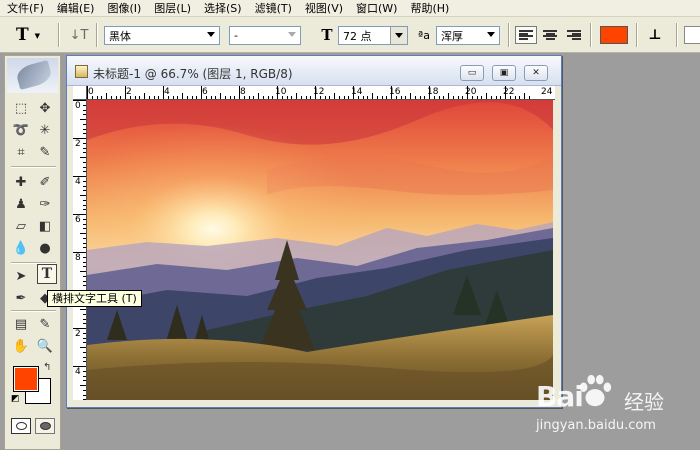 This screenshot has height=450, width=700. What do you see at coordinates (236, 35) in the screenshot?
I see `font-style-value: -` at bounding box center [236, 35].